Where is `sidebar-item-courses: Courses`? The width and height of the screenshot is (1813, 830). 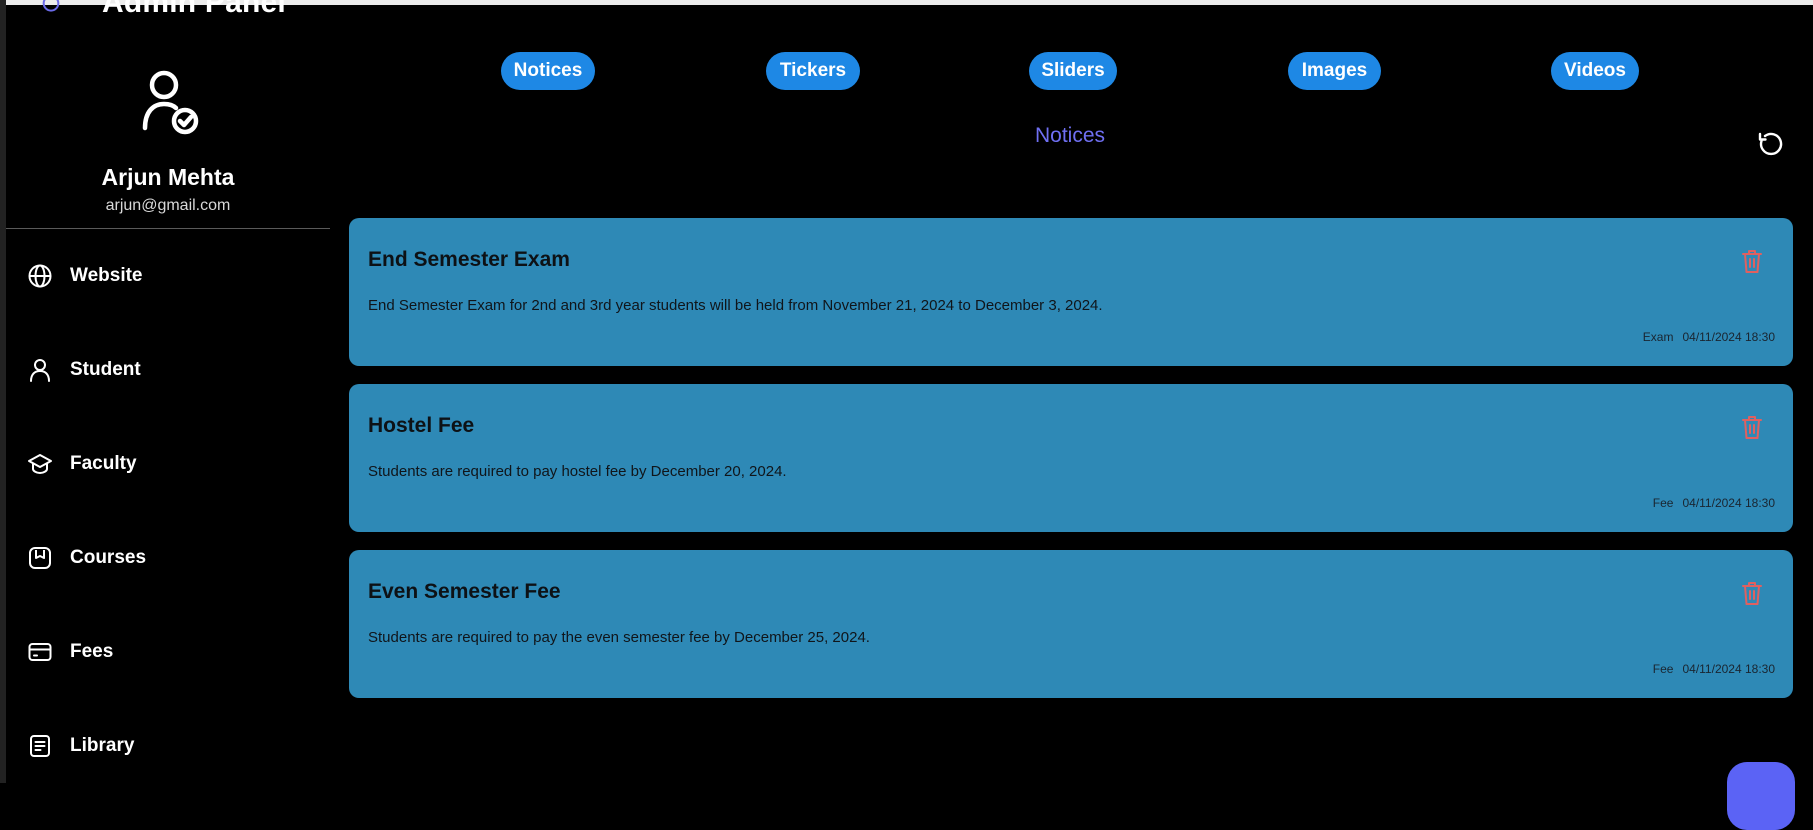 sidebar-item-courses: Courses is located at coordinates (168, 558).